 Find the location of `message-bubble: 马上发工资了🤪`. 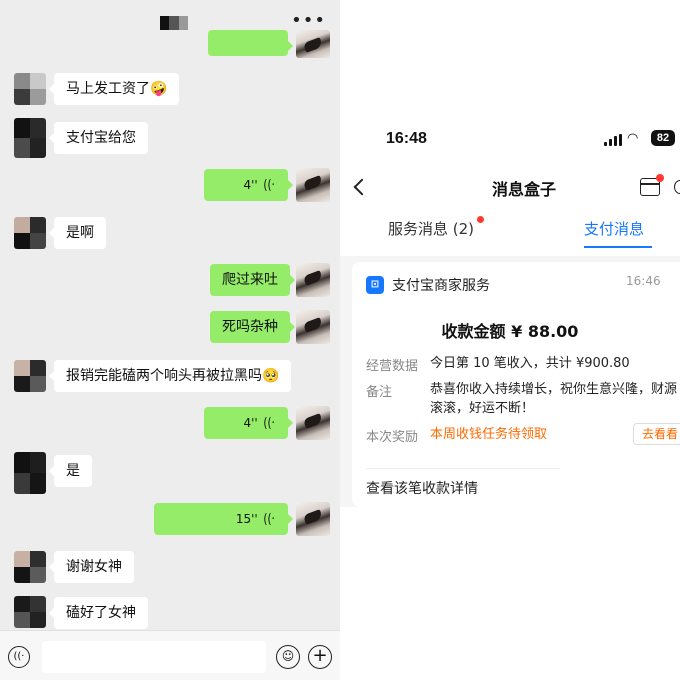

message-bubble: 马上发工资了🤪 is located at coordinates (114, 89).